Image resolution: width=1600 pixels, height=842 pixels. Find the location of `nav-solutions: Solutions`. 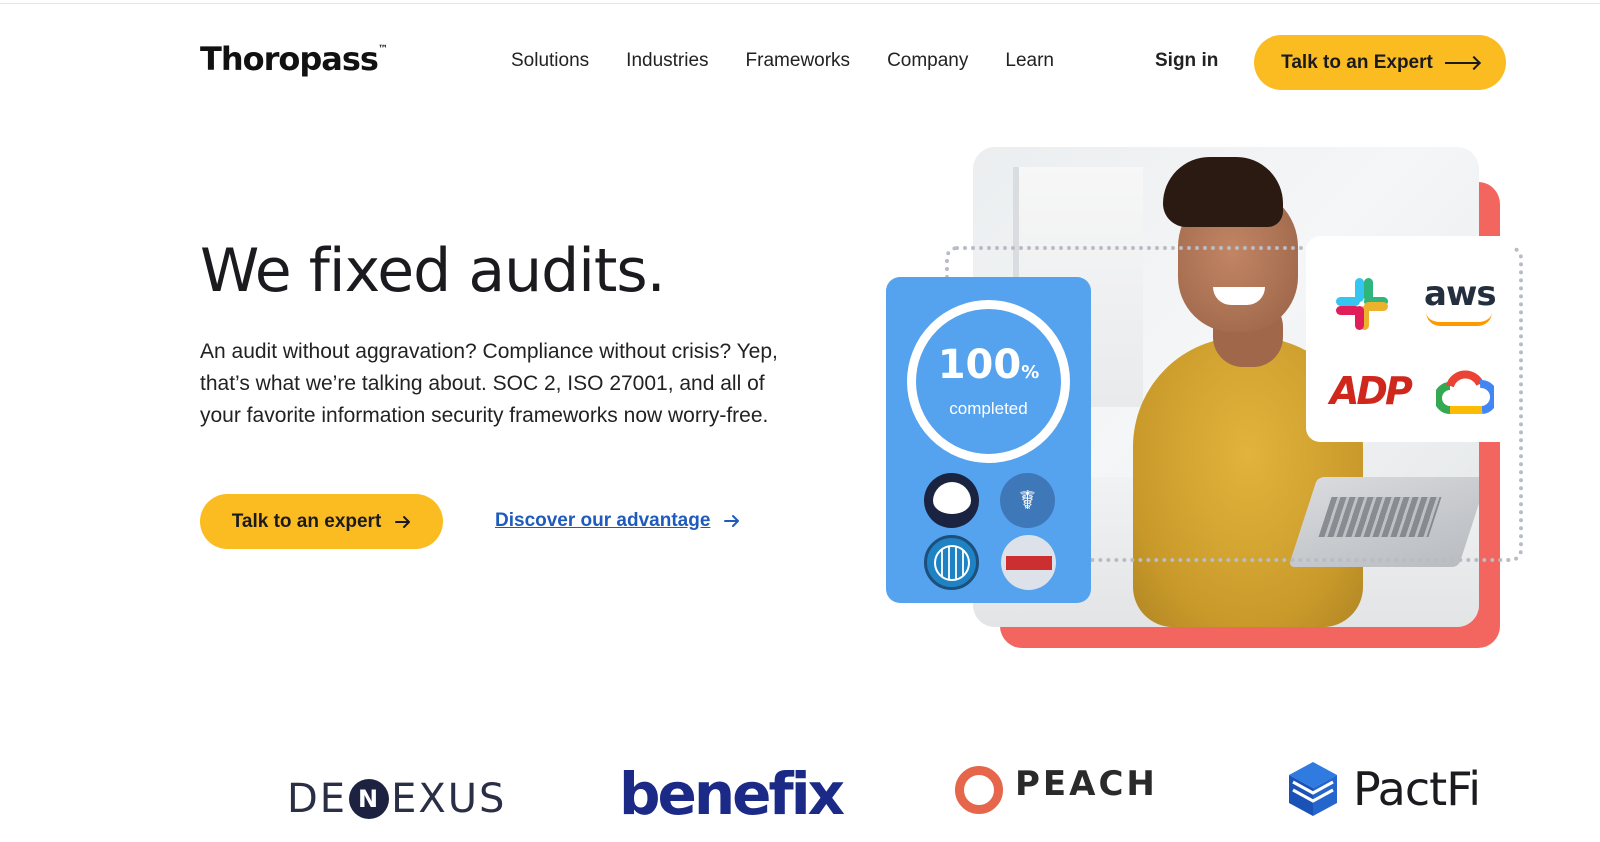

nav-solutions: Solutions is located at coordinates (550, 61).